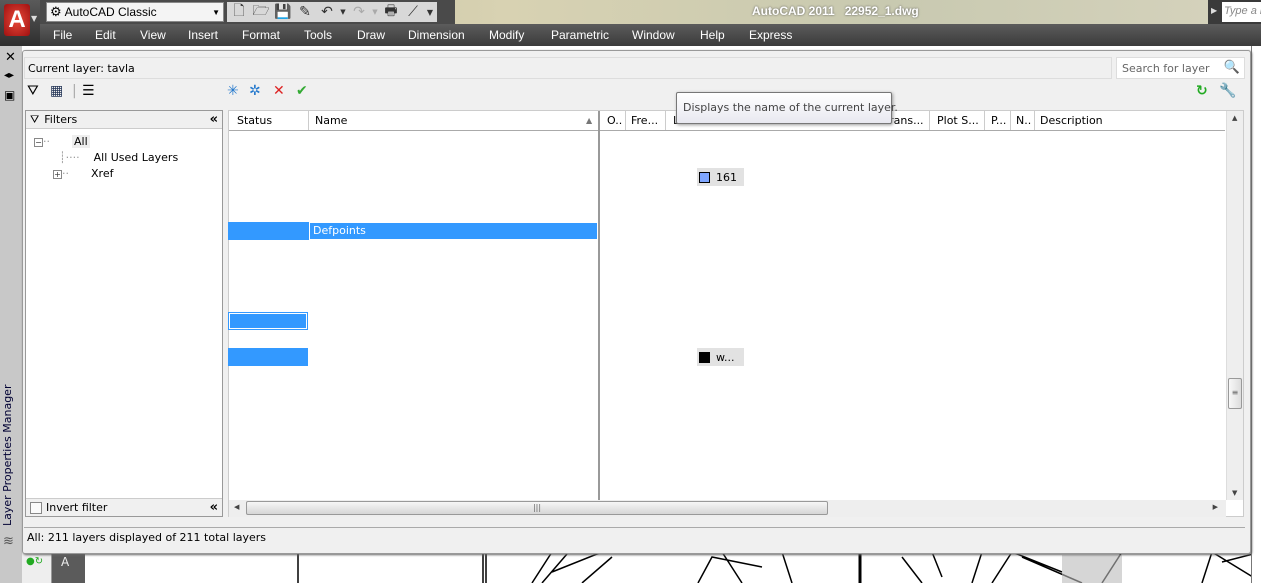  Describe the element at coordinates (343, 12) in the screenshot. I see `undo-dropdown-icon: ▼` at that location.